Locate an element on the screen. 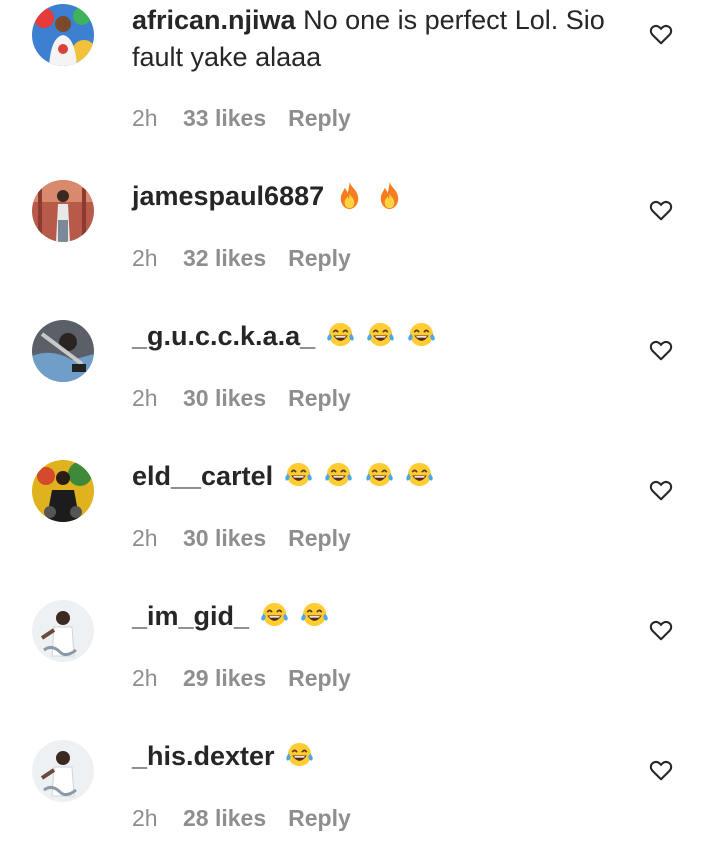  comment-likes: 32 likes is located at coordinates (224, 258).